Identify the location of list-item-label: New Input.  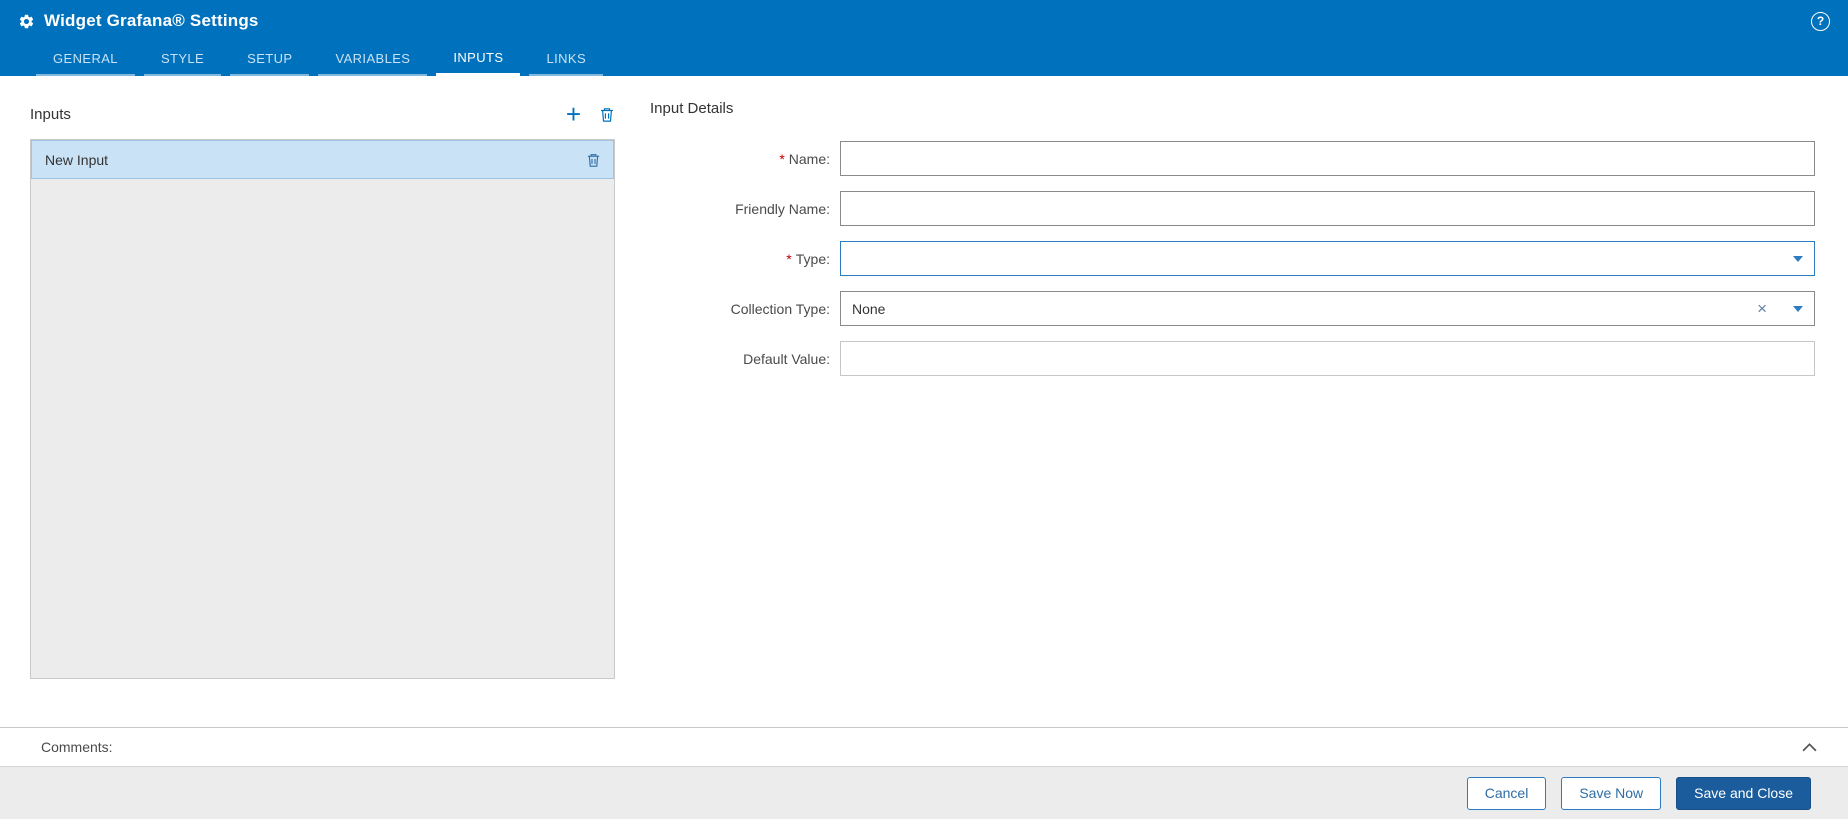
(77, 159).